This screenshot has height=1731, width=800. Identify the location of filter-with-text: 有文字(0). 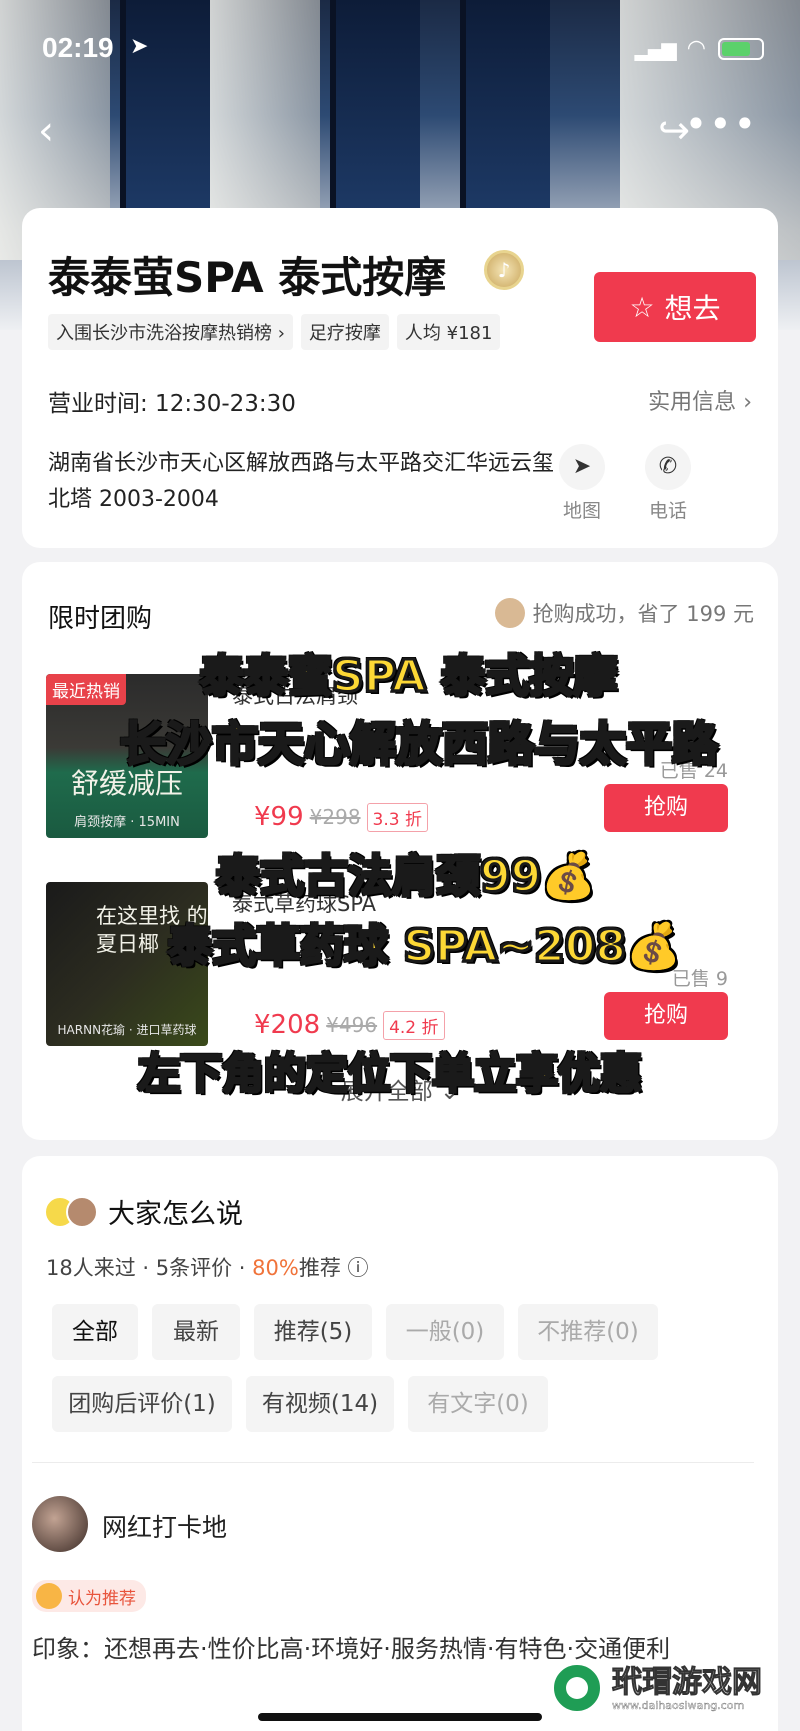
(478, 1404).